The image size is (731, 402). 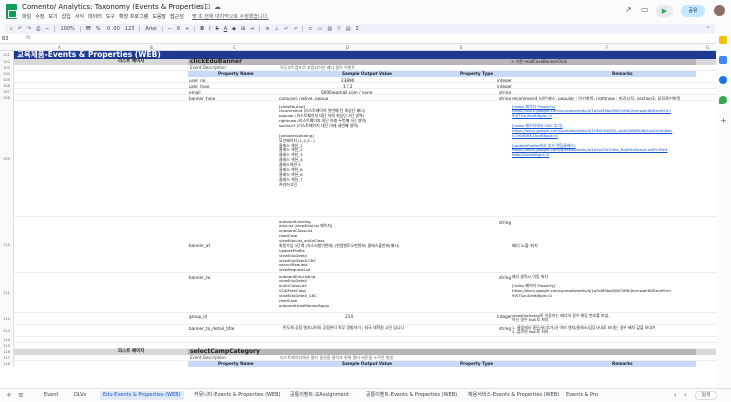 What do you see at coordinates (20, 29) in the screenshot?
I see `undo-icon: ↶` at bounding box center [20, 29].